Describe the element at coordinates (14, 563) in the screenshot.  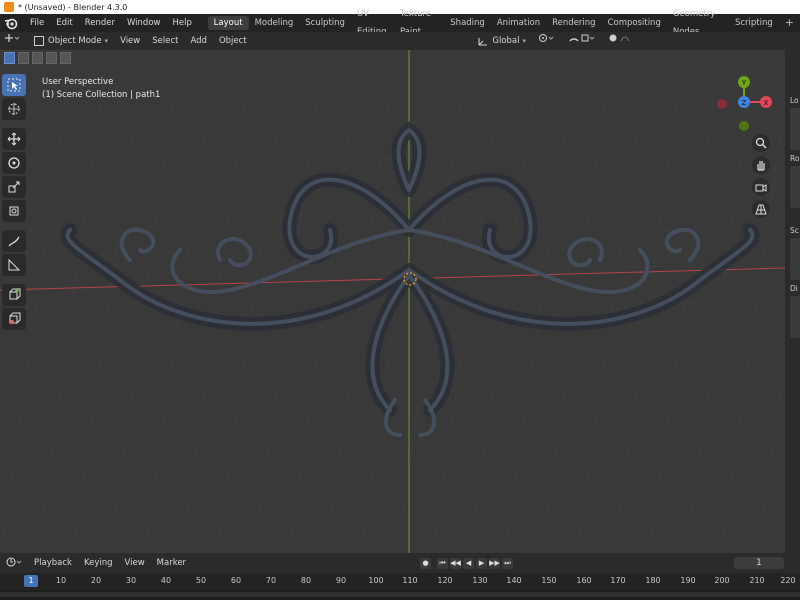
I see `timeline-editor-type-icon` at that location.